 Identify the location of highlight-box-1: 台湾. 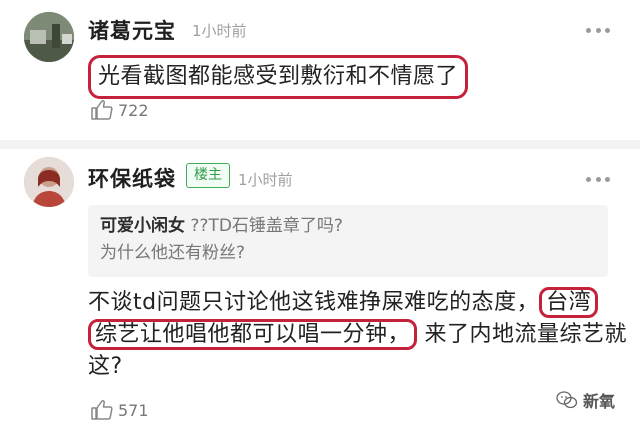
(569, 302).